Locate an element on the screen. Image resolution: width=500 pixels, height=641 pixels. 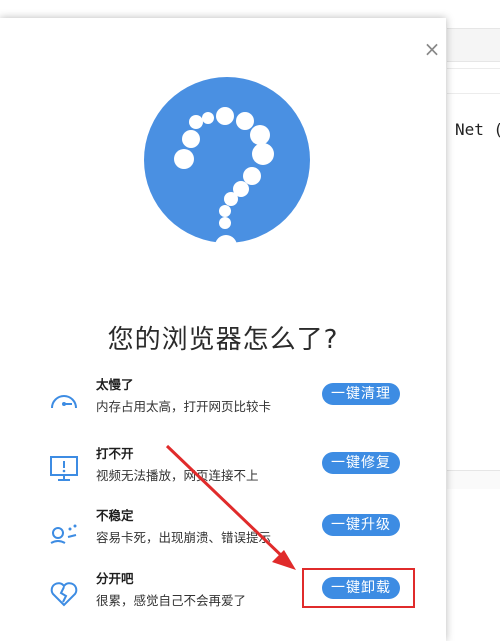
item-description: 视频无法播放，网页连接不上 is located at coordinates (177, 475).